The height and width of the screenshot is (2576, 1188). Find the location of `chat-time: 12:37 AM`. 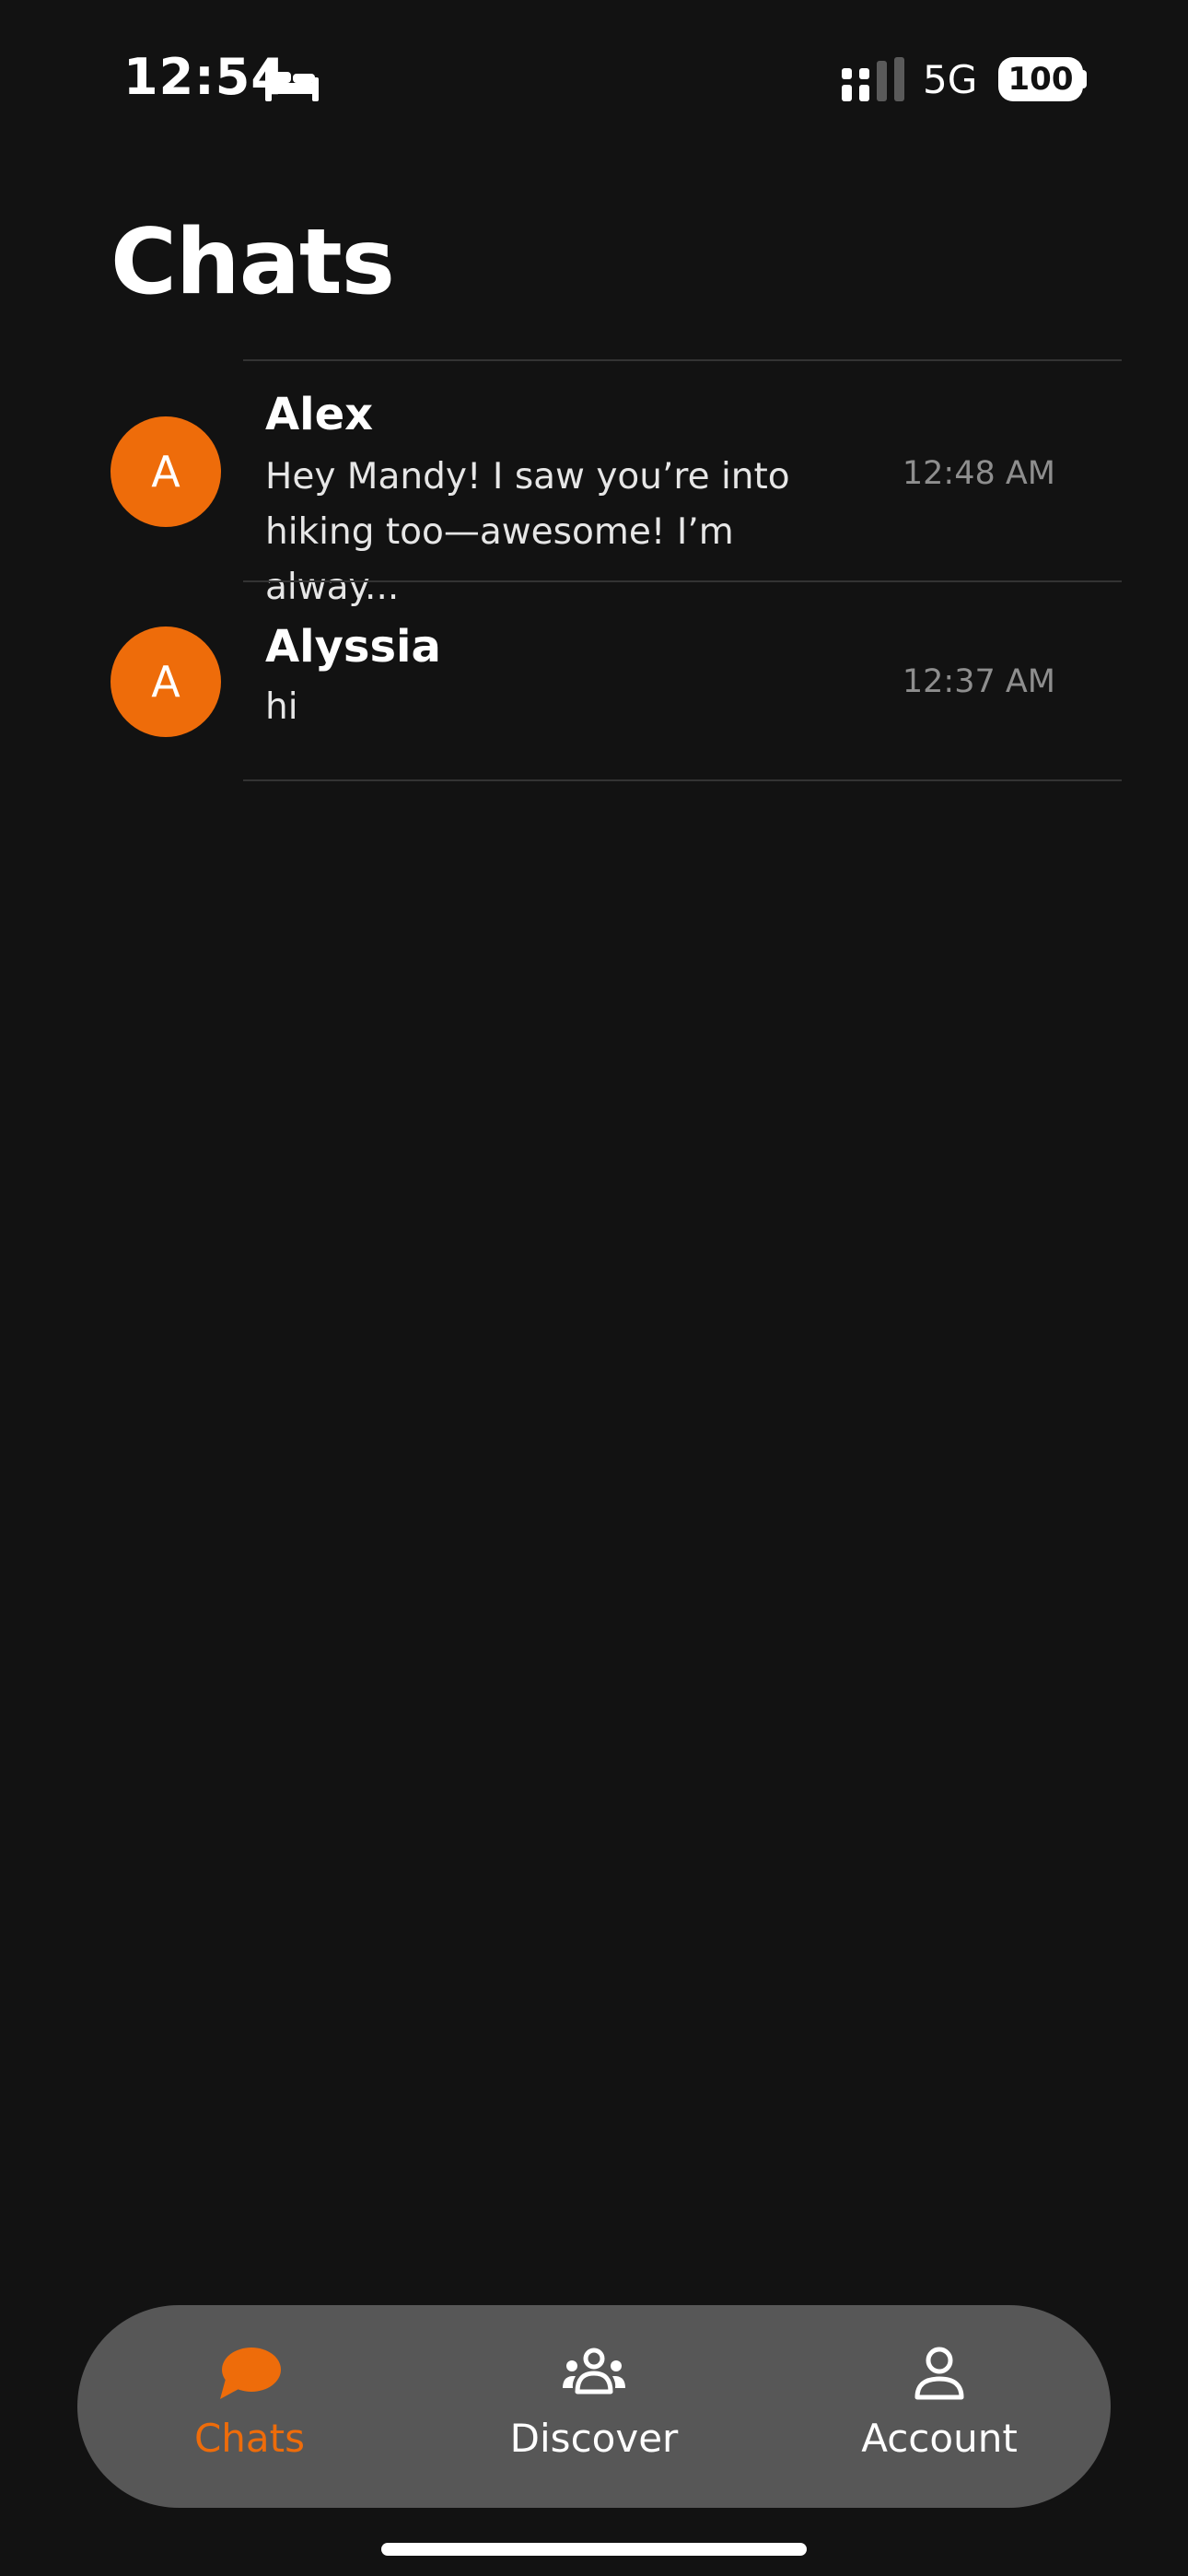

chat-time: 12:37 AM is located at coordinates (979, 681).